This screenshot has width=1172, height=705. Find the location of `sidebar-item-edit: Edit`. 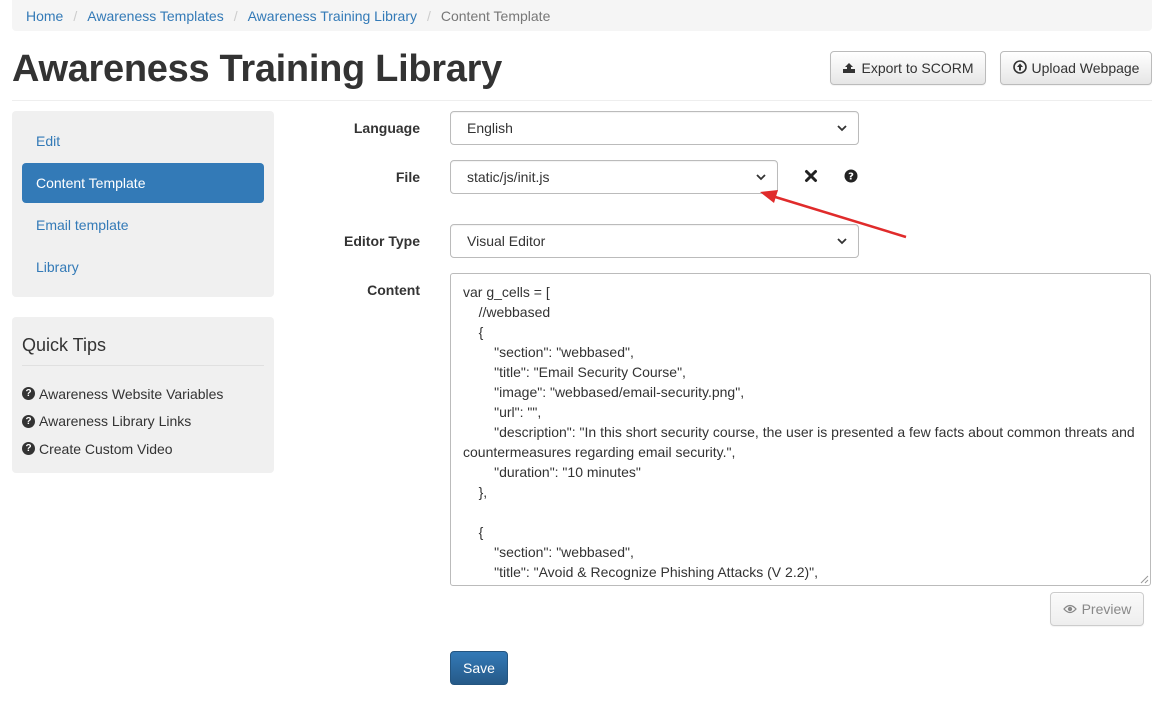

sidebar-item-edit: Edit is located at coordinates (143, 141).